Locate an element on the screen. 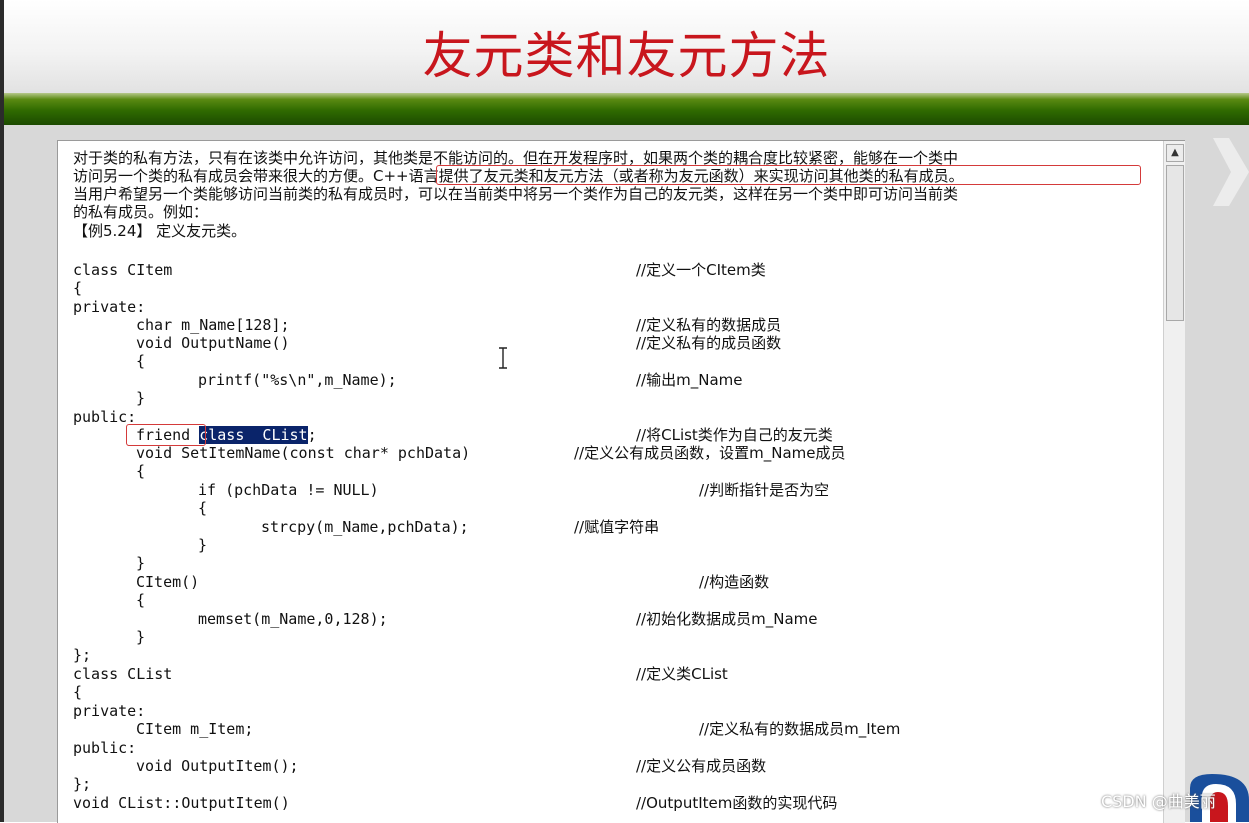 Image resolution: width=1249 pixels, height=823 pixels. example-heading: 【例5.24】 定义友元类。 is located at coordinates (160, 231).